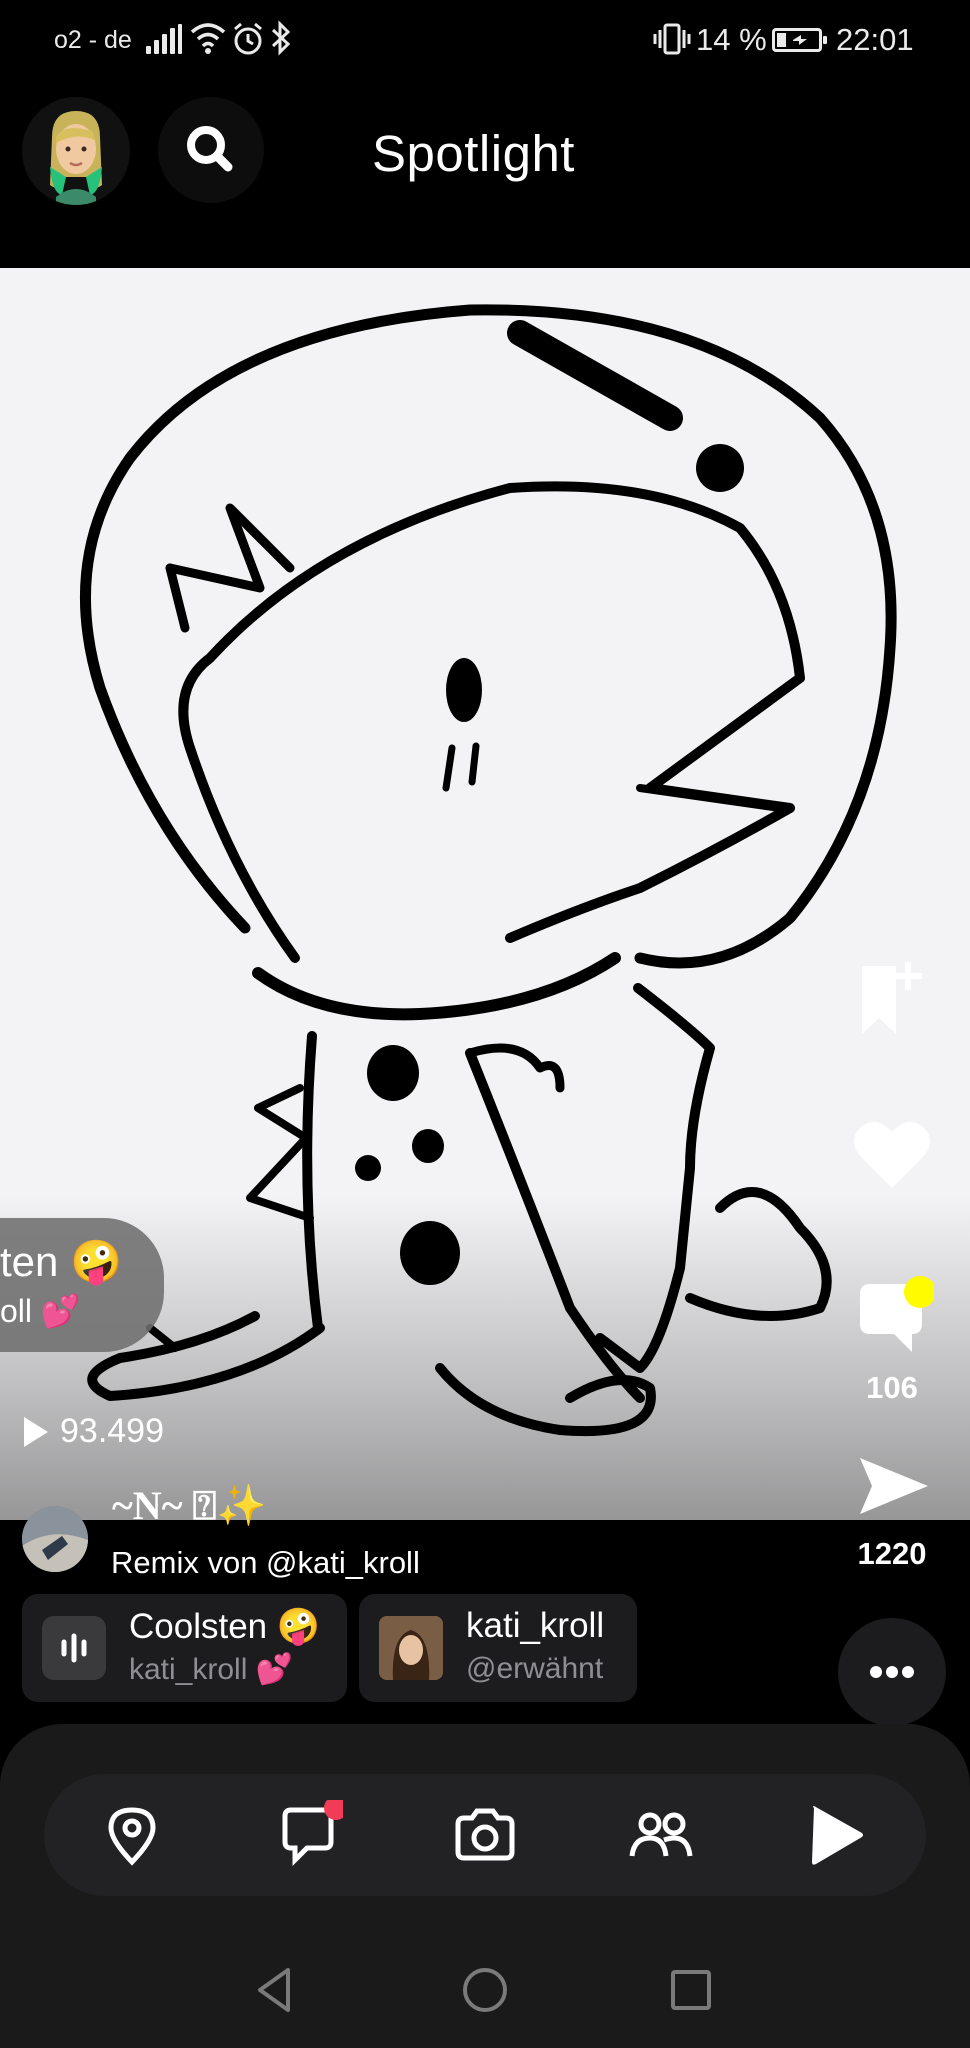 This screenshot has width=970, height=2048. I want to click on more-button, so click(892, 1672).